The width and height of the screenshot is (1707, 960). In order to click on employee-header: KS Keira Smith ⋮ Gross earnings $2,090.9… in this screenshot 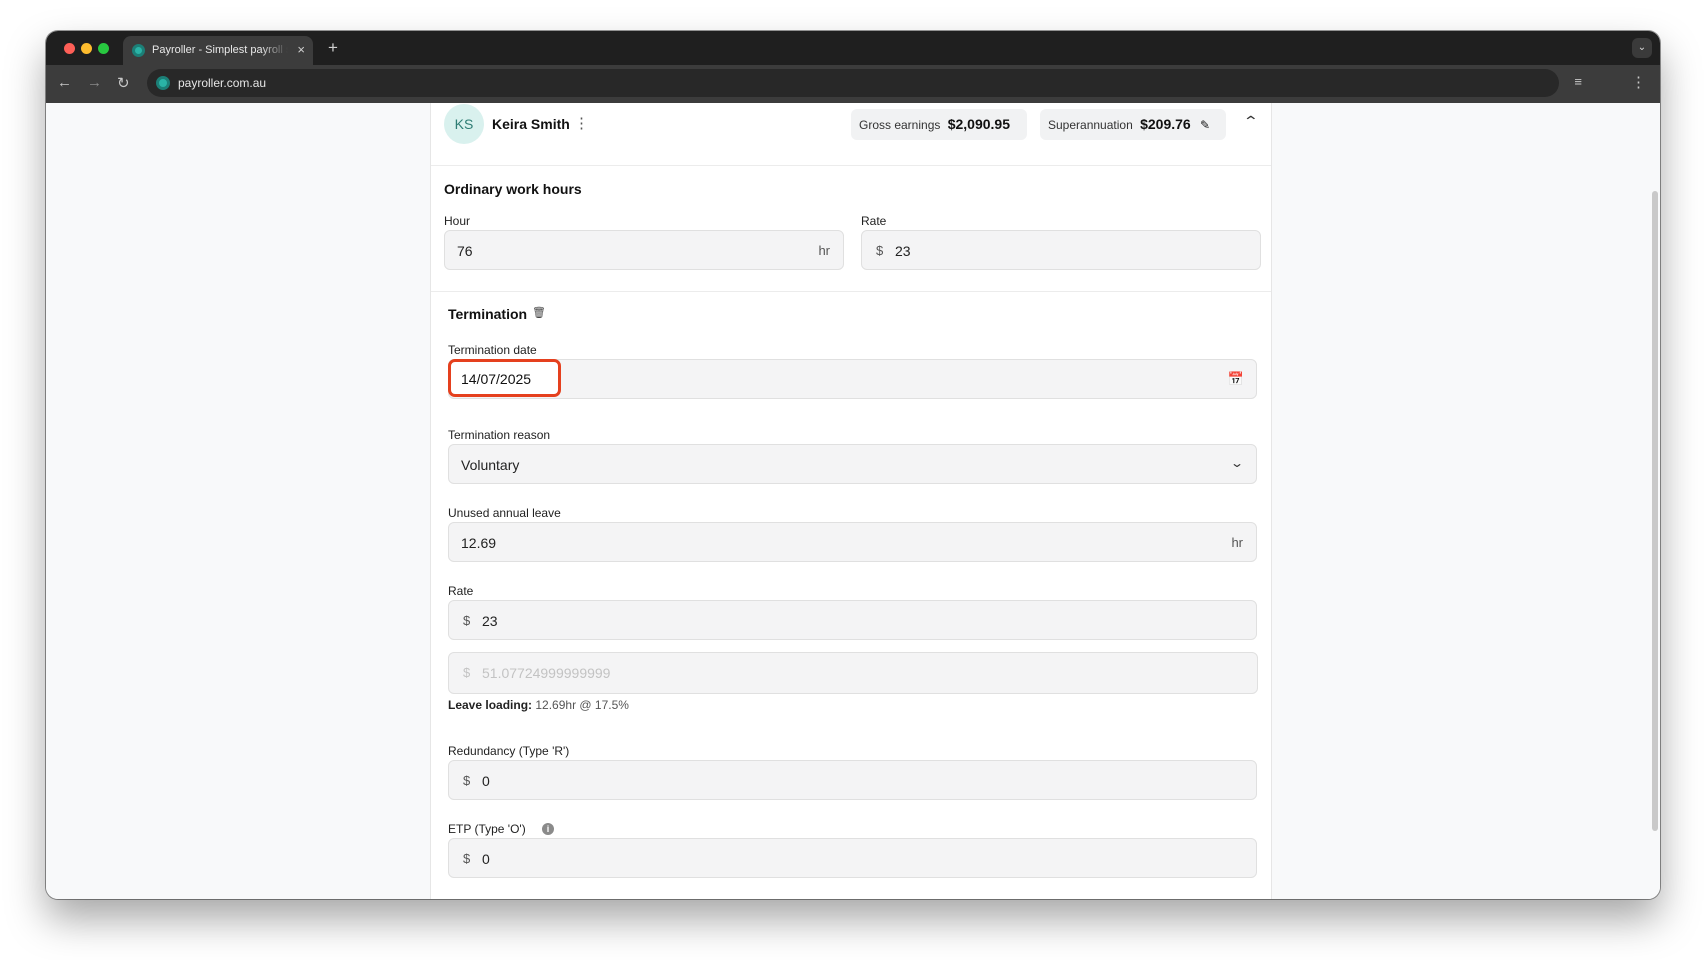, I will do `click(851, 134)`.